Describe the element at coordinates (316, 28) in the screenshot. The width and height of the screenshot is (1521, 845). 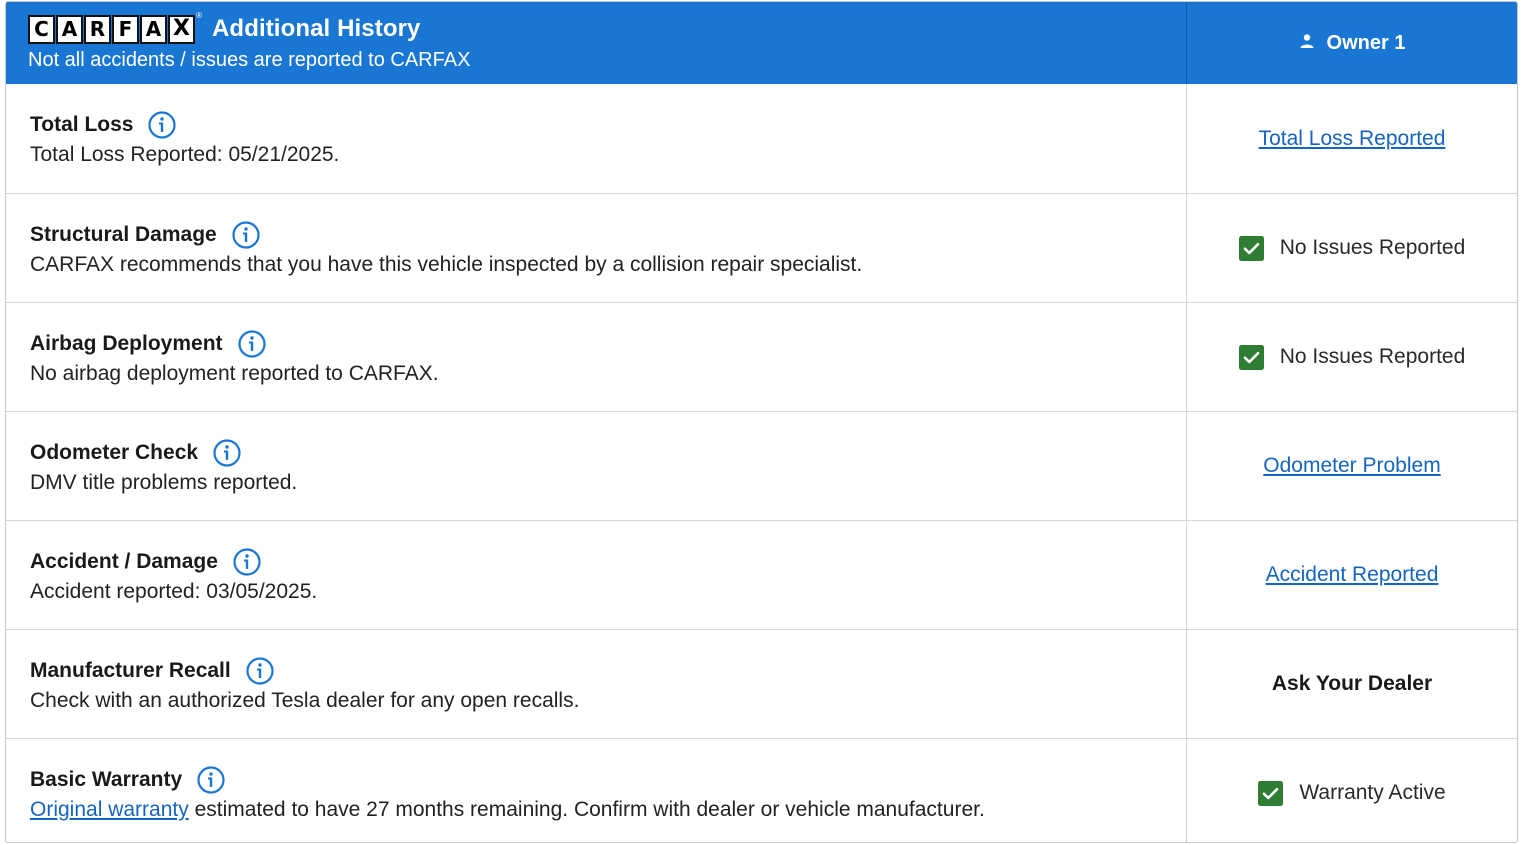
I see `header-title: Additional History` at that location.